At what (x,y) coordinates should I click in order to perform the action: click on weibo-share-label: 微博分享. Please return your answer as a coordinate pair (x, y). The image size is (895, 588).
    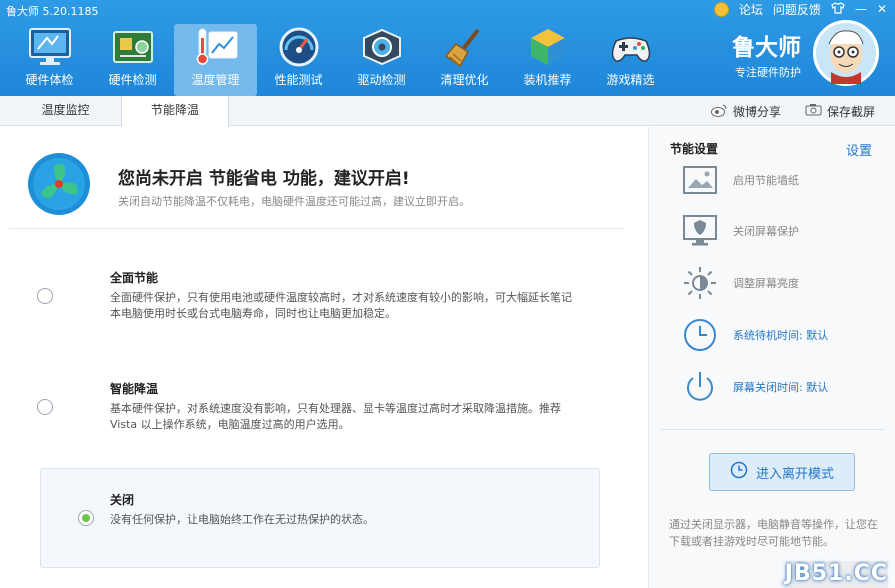
    Looking at the image, I should click on (757, 111).